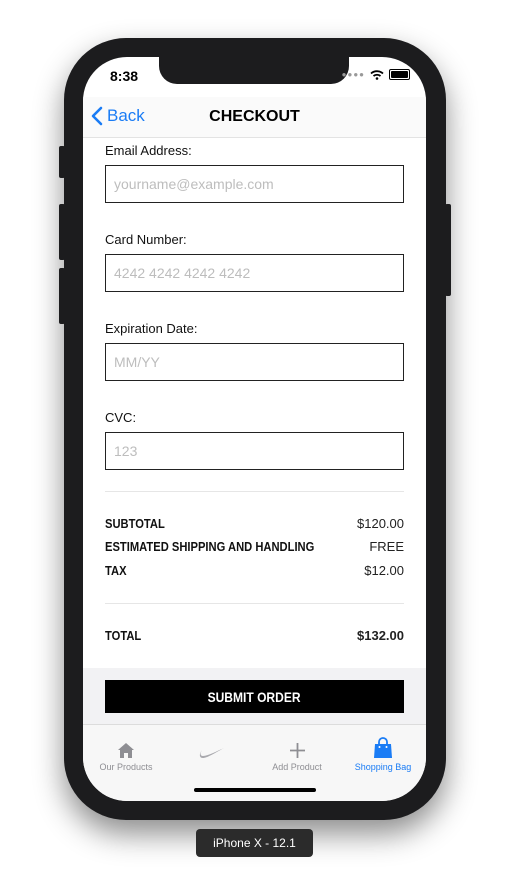 This screenshot has height=893, width=509. What do you see at coordinates (255, 790) in the screenshot?
I see `home-indicator` at bounding box center [255, 790].